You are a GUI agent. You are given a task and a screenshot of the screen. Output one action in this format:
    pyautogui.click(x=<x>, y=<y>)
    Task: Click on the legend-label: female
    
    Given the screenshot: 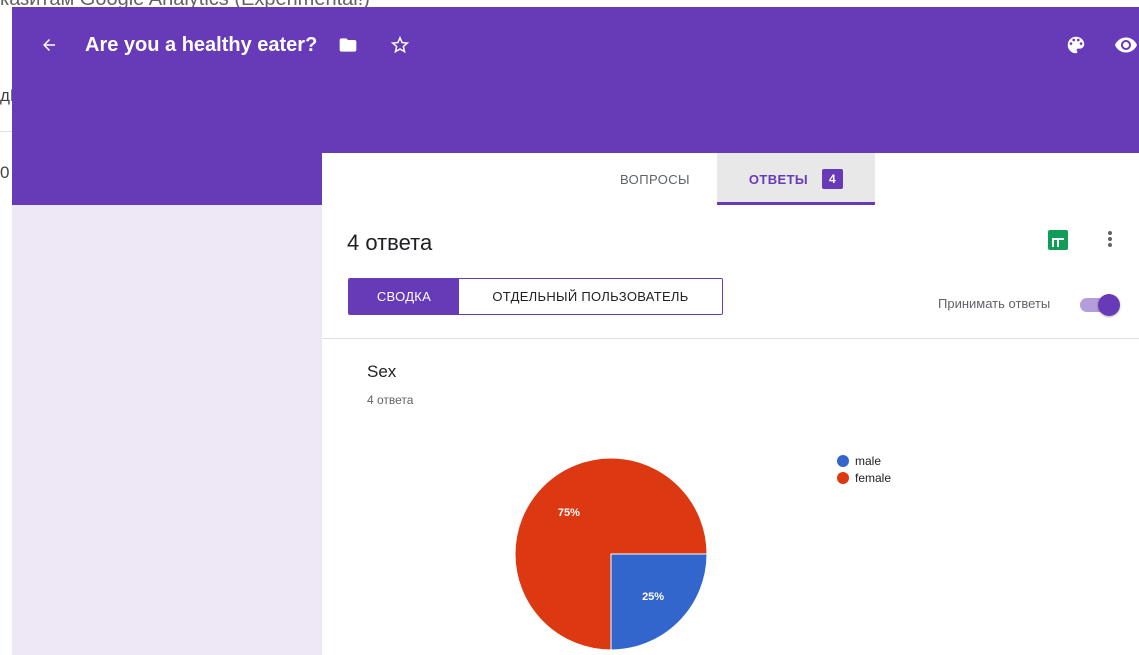 What is the action you would take?
    pyautogui.click(x=873, y=477)
    